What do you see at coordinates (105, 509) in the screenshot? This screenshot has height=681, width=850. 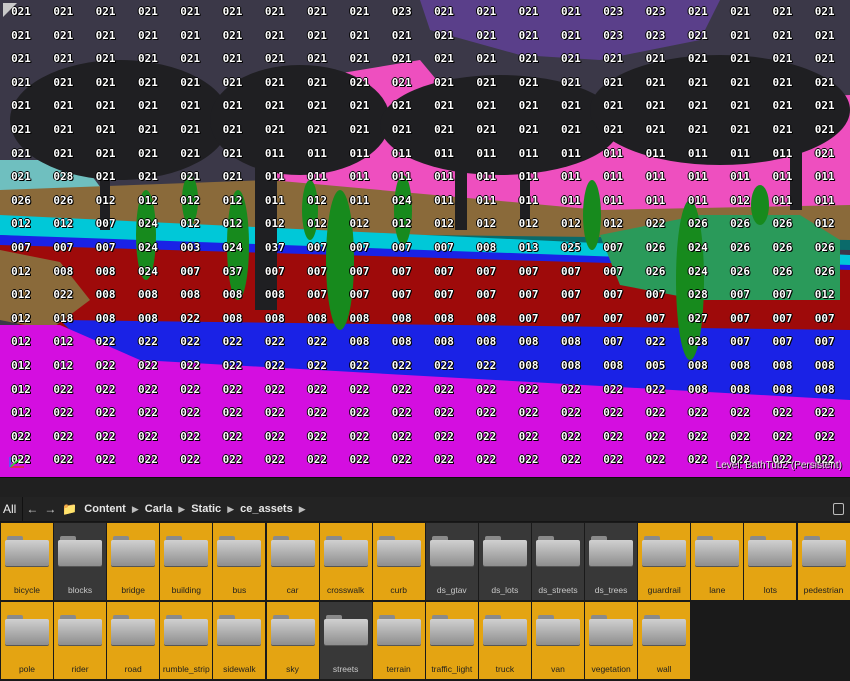 I see `breadcrumb-content: Content` at bounding box center [105, 509].